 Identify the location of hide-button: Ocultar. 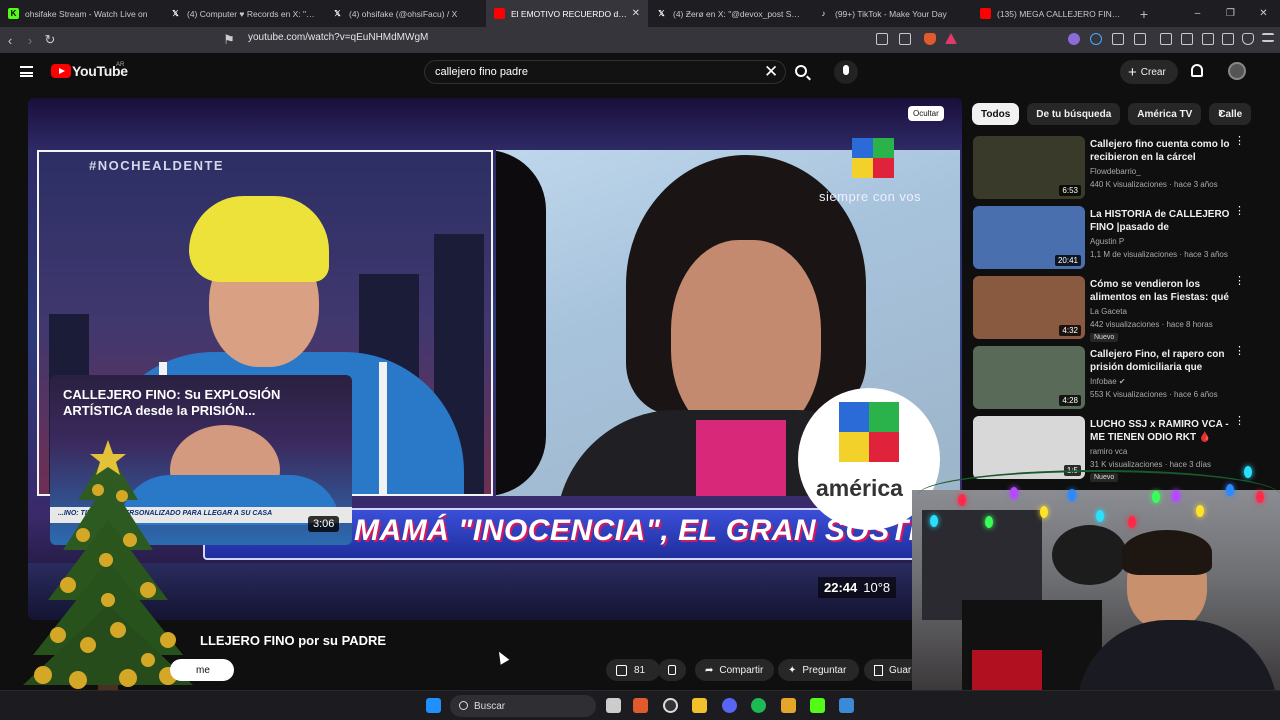
(926, 113).